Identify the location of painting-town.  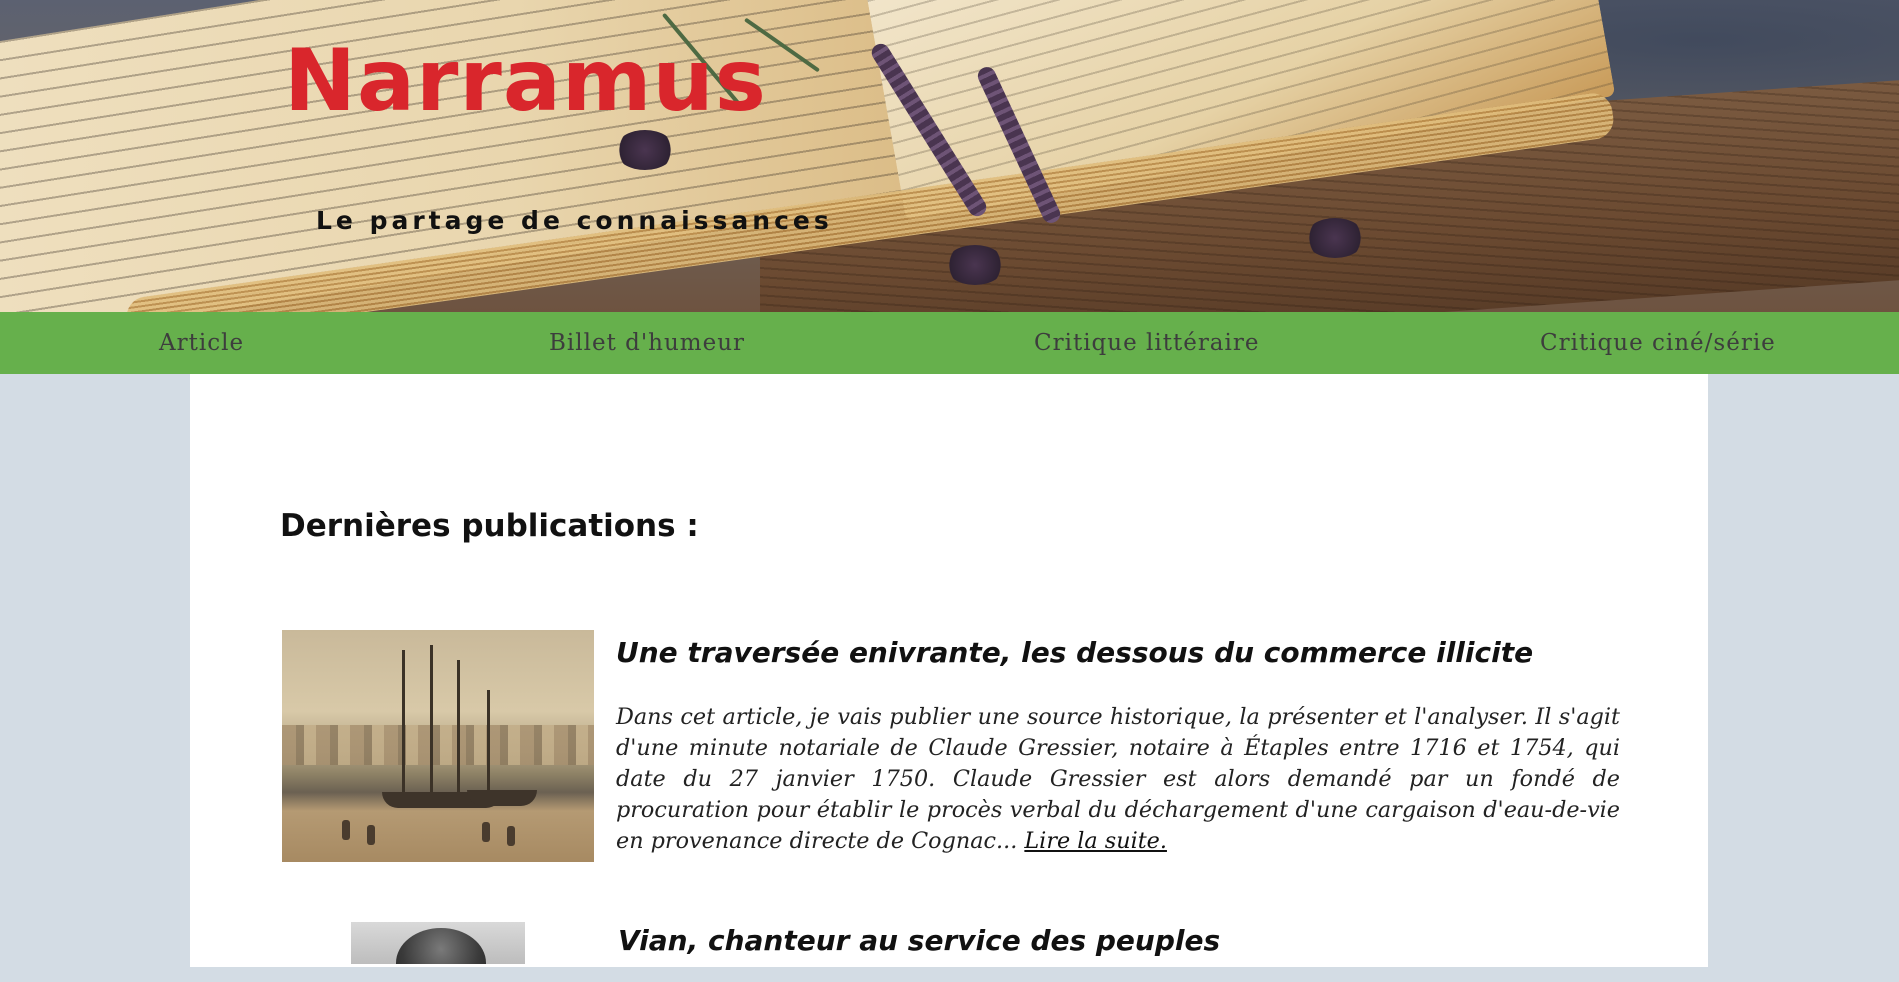
(438, 745).